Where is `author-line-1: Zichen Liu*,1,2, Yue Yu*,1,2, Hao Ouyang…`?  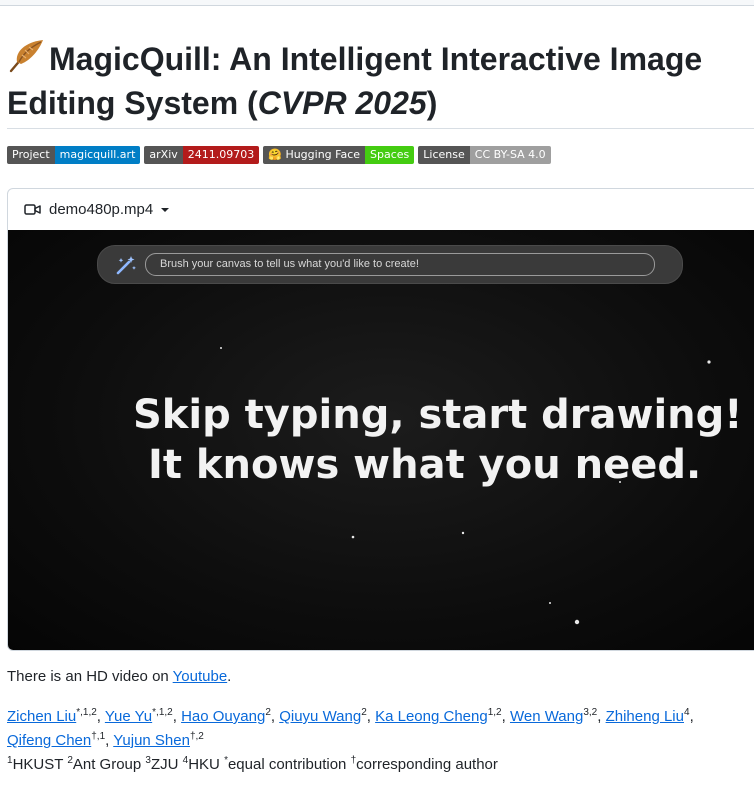 author-line-1: Zichen Liu*,1,2, Yue Yu*,1,2, Hao Ouyang… is located at coordinates (350, 716).